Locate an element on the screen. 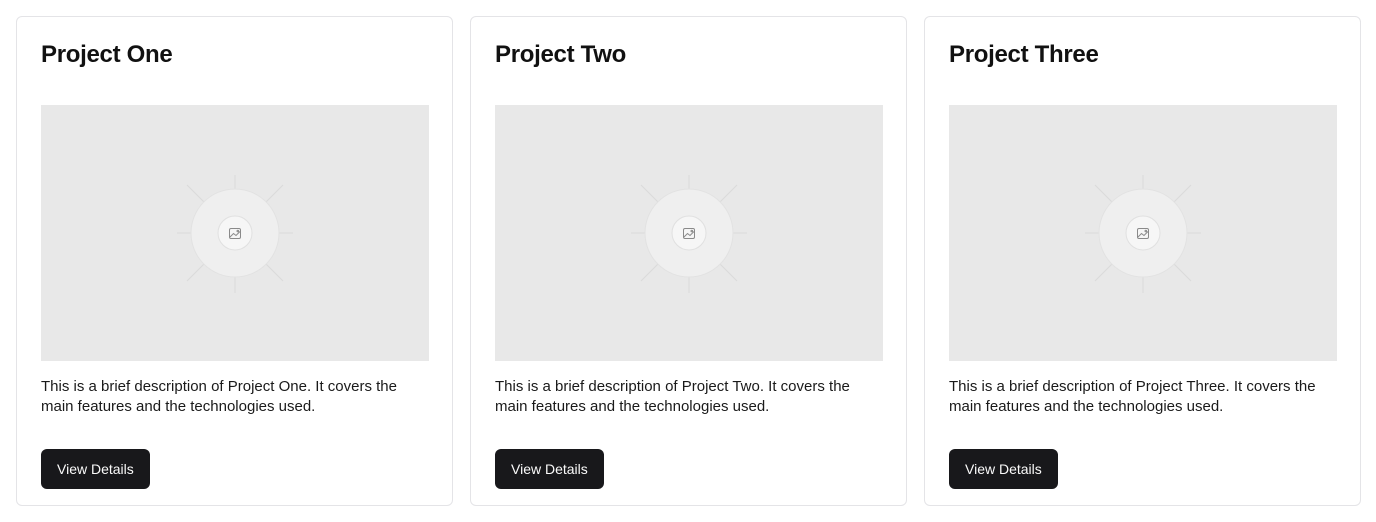  card-title: Project Three is located at coordinates (1024, 54).